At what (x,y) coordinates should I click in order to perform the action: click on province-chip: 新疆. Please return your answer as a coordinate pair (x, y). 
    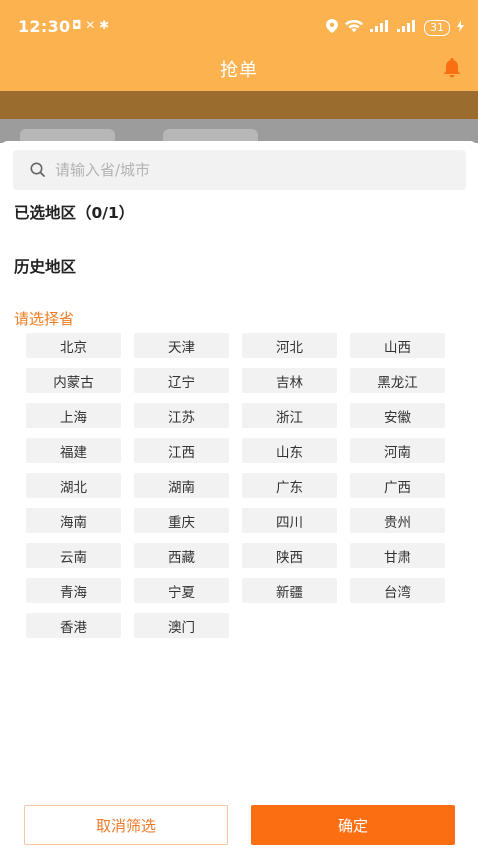
    Looking at the image, I should click on (289, 590).